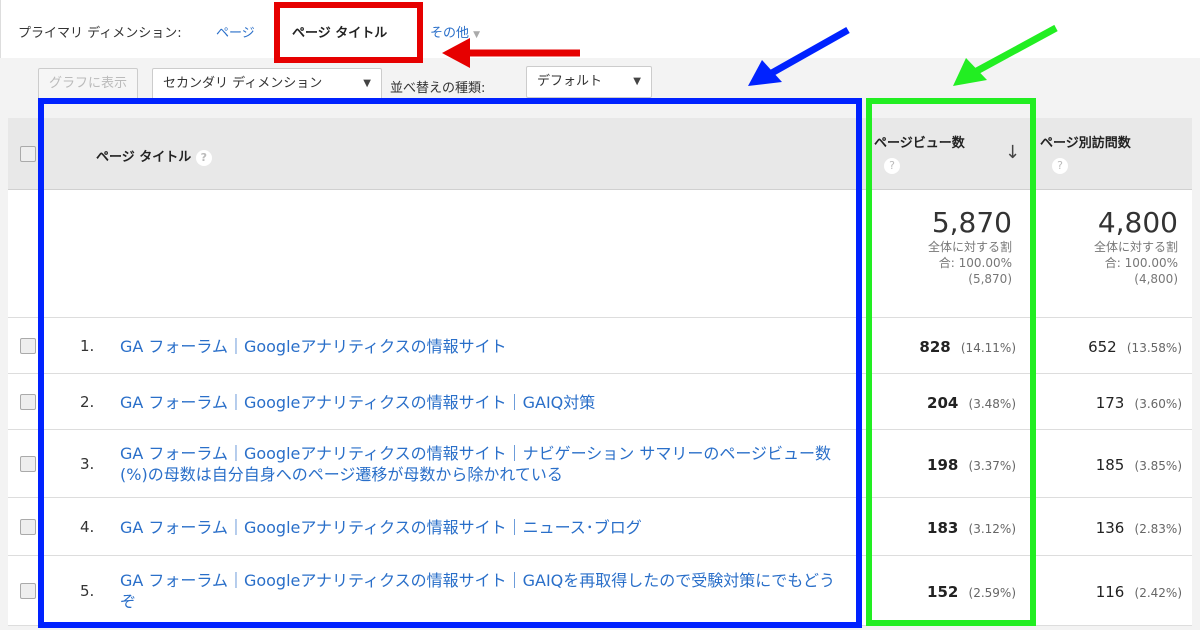  Describe the element at coordinates (348, 32) in the screenshot. I see `red-highlight-box` at that location.